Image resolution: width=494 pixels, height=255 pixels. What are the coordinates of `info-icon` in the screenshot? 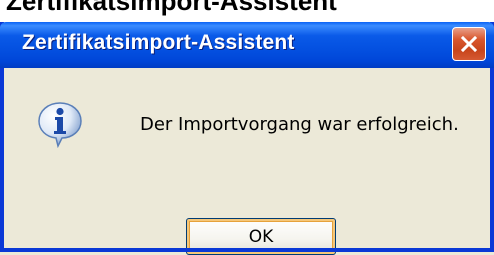 It's located at (60, 125).